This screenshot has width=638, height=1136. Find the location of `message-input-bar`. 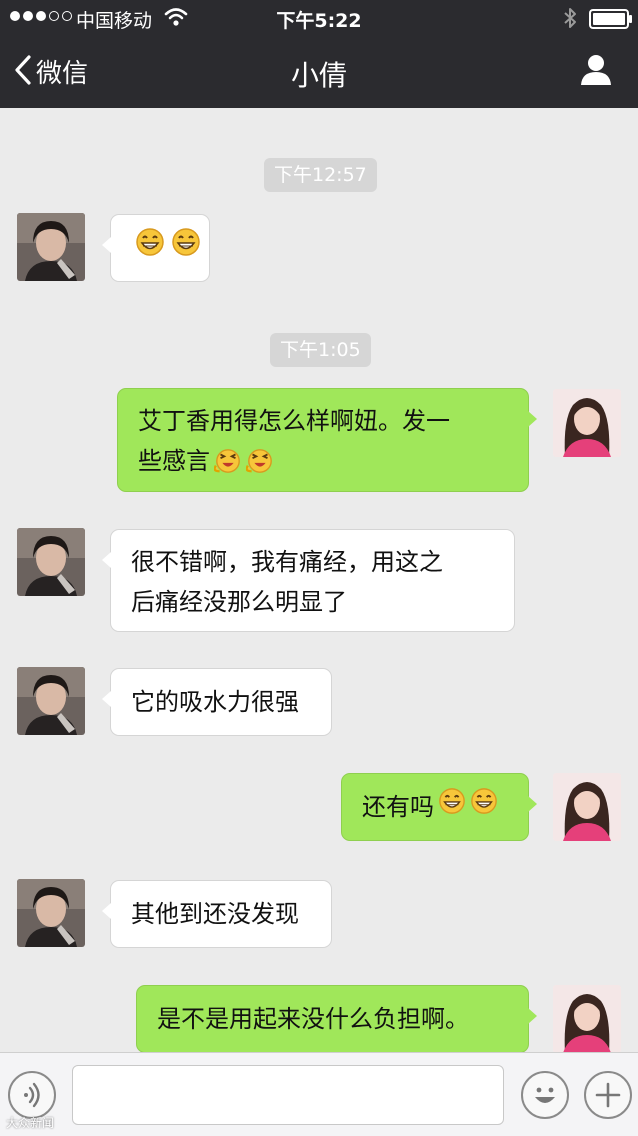

message-input-bar is located at coordinates (319, 1094).